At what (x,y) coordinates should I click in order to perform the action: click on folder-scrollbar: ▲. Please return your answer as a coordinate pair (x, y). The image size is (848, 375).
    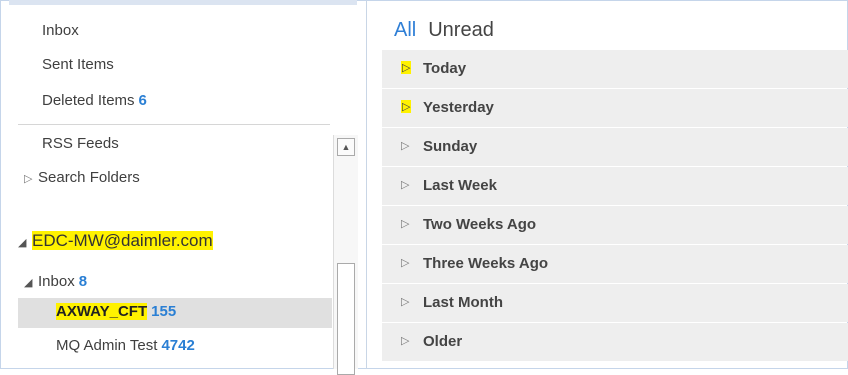
    Looking at the image, I should click on (345, 255).